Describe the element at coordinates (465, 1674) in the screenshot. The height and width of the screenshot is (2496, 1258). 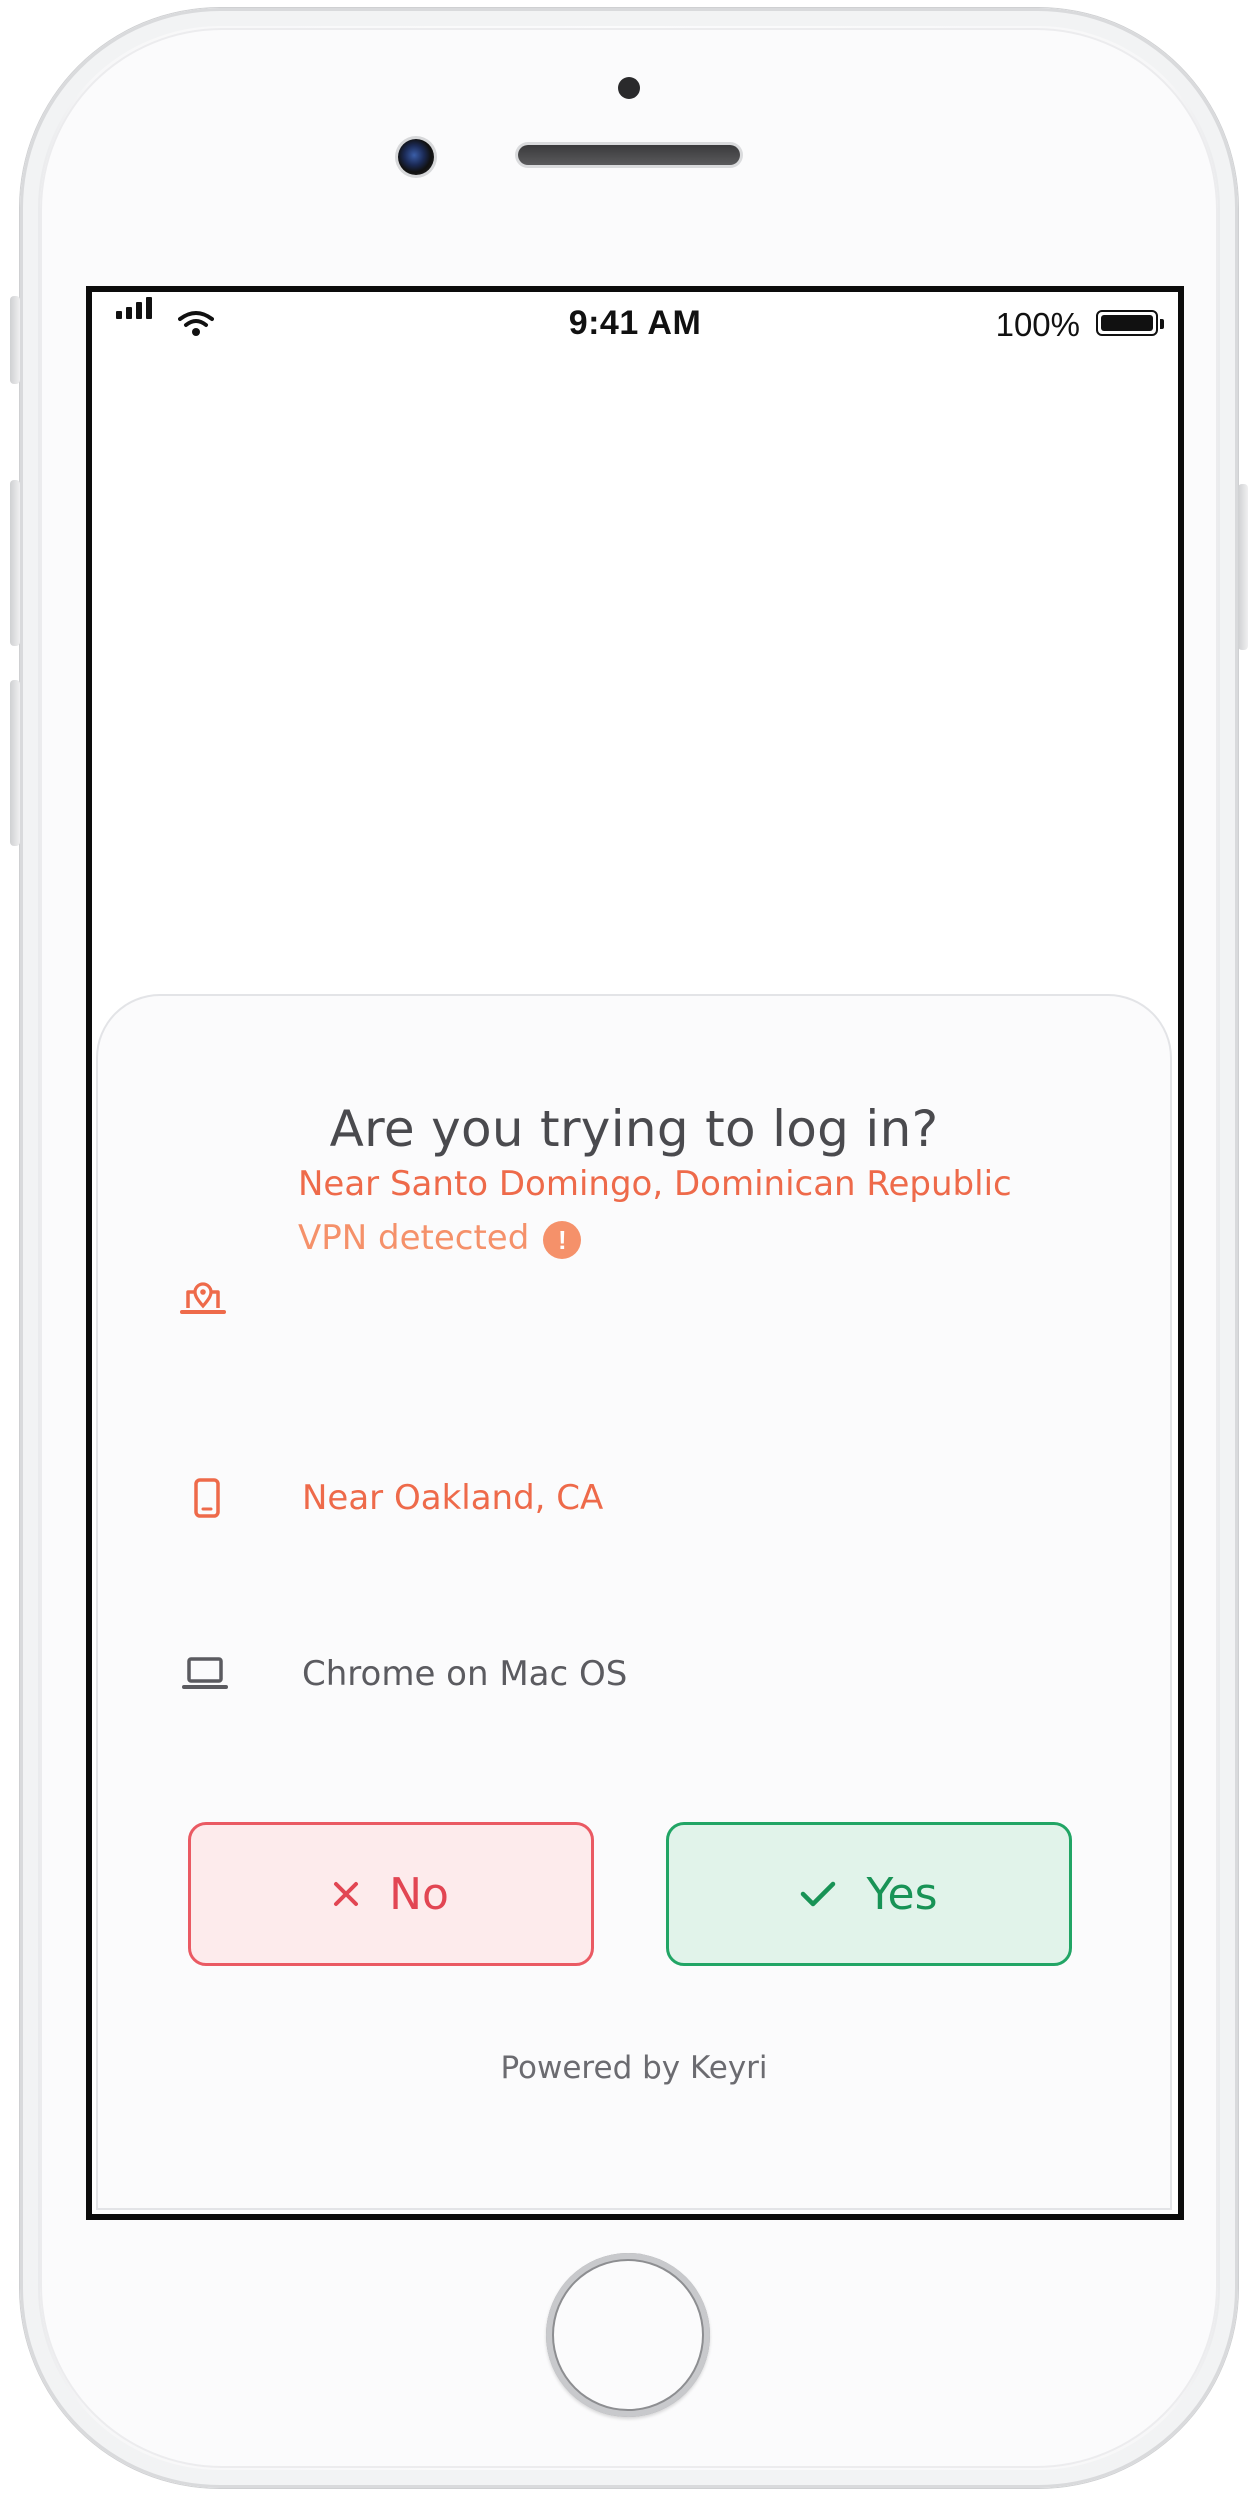
I see `browser-info: Chrome on Mac OS` at that location.